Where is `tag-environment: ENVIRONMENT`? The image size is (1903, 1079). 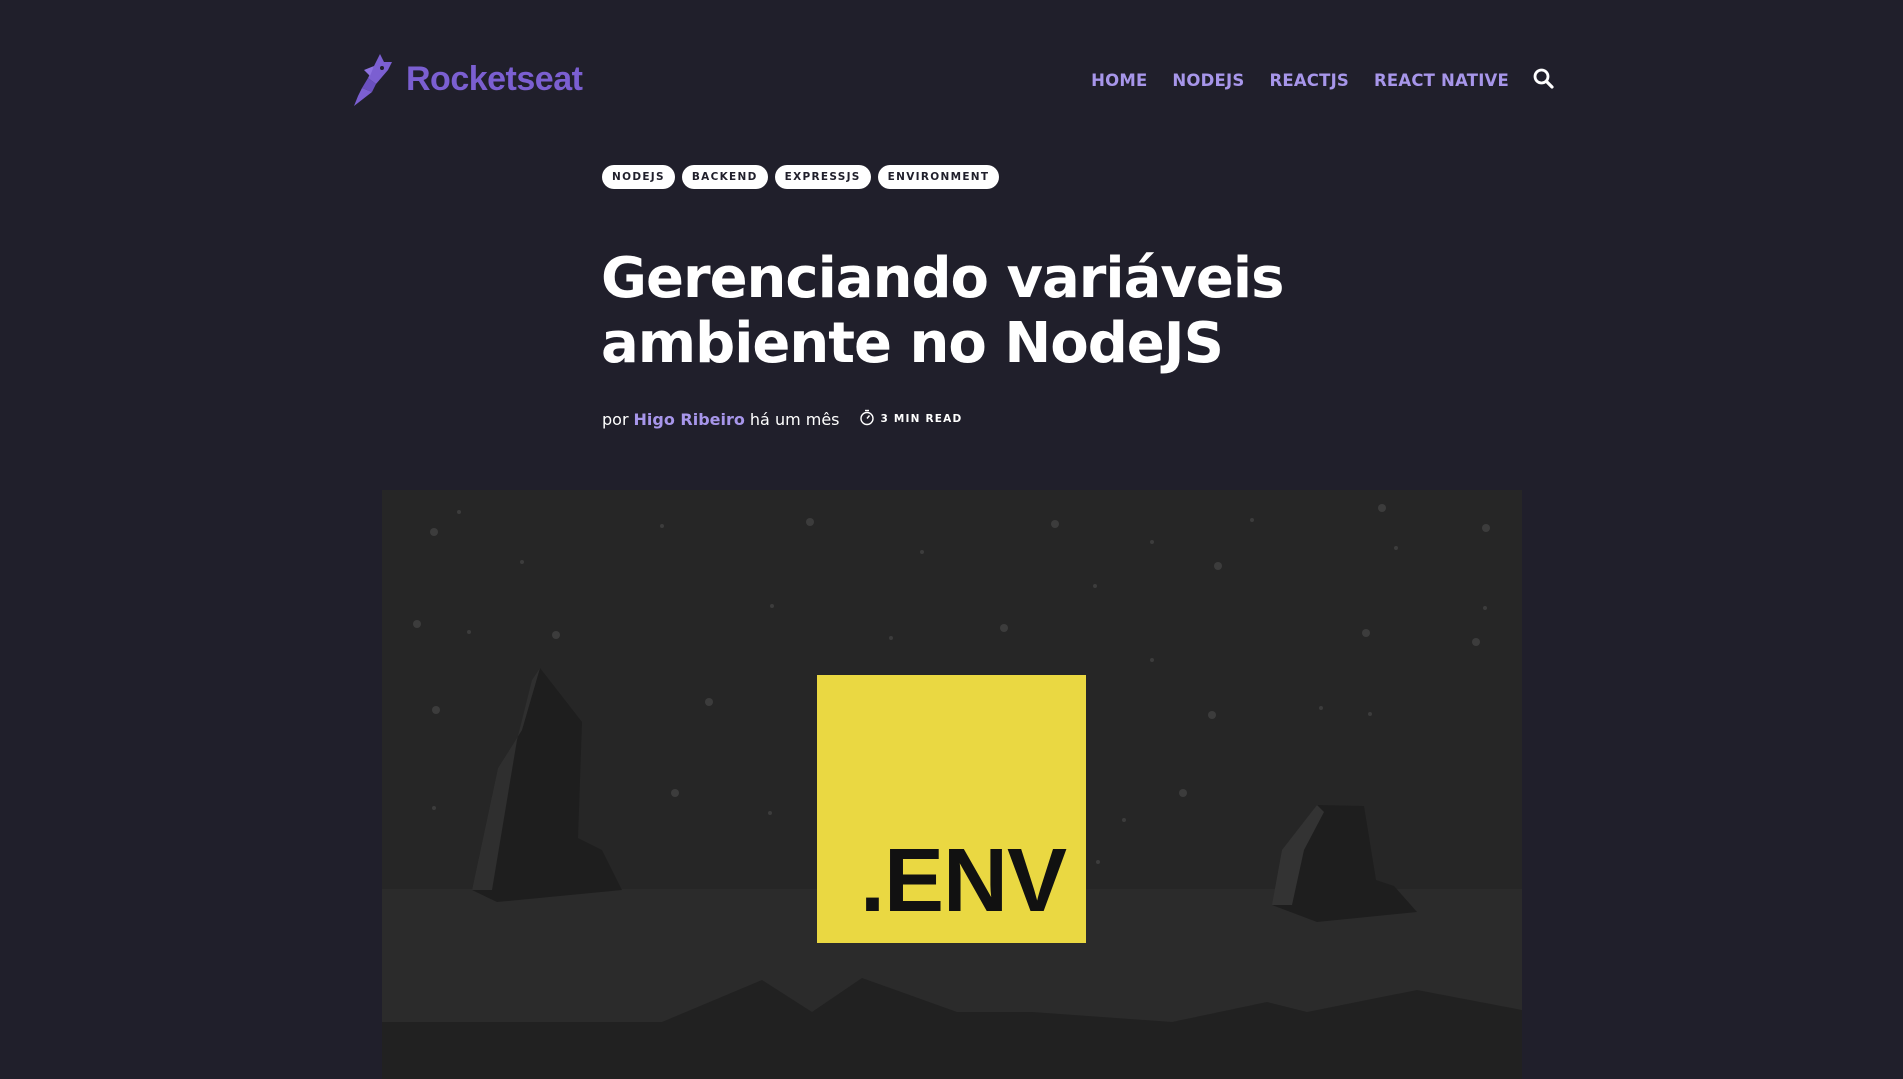 tag-environment: ENVIRONMENT is located at coordinates (938, 177).